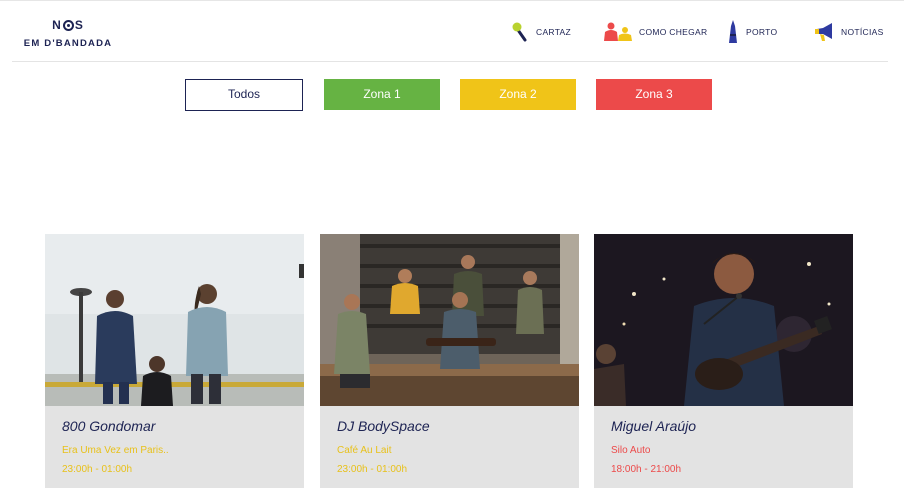 The height and width of the screenshot is (498, 904). What do you see at coordinates (109, 426) in the screenshot?
I see `artist-name: 800 Gondomar` at bounding box center [109, 426].